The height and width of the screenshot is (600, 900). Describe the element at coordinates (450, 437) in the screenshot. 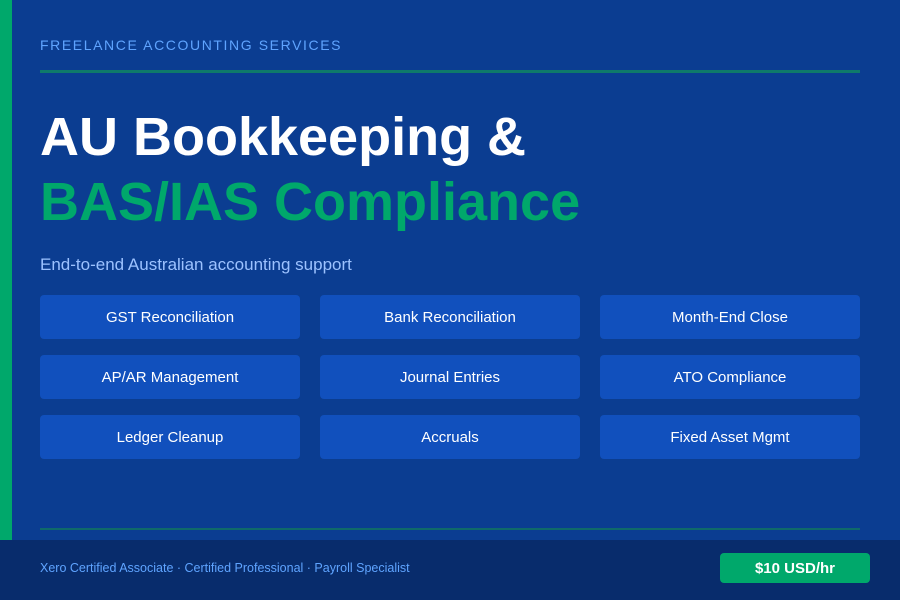

I see `service-tile-accruals: Accruals` at that location.